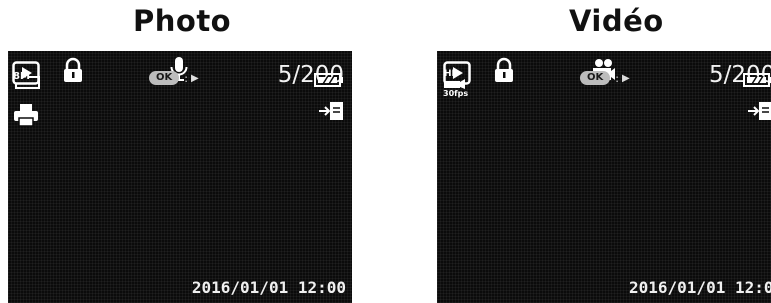 This screenshot has width=771, height=303. What do you see at coordinates (26, 115) in the screenshot?
I see `print-icon` at bounding box center [26, 115].